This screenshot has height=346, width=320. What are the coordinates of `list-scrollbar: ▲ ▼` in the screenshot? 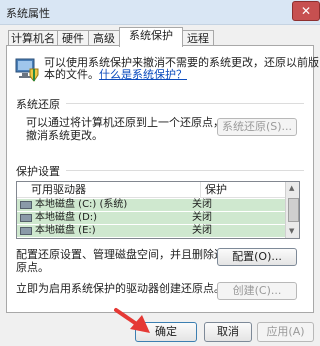 It's located at (292, 210).